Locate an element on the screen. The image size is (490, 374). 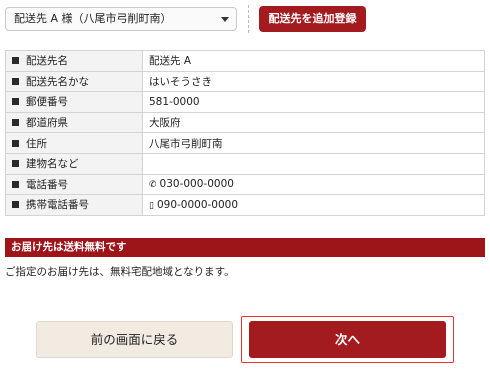
chevron-down-icon is located at coordinates (225, 19).